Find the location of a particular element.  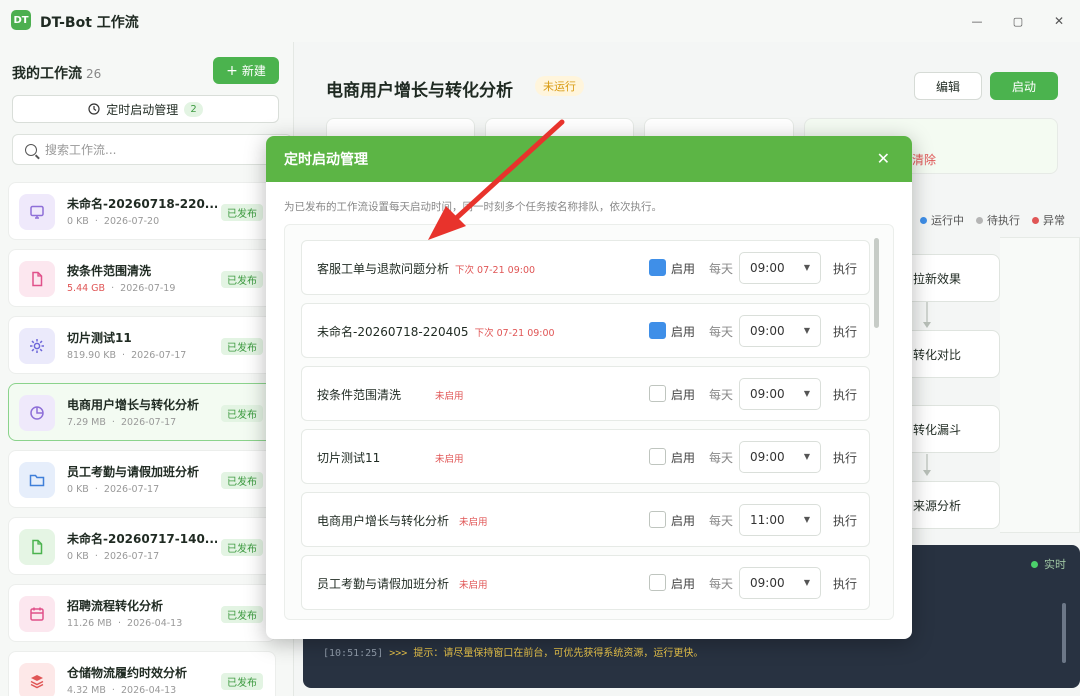

next-run-time: 下次 07-21 09:00 is located at coordinates (514, 333).